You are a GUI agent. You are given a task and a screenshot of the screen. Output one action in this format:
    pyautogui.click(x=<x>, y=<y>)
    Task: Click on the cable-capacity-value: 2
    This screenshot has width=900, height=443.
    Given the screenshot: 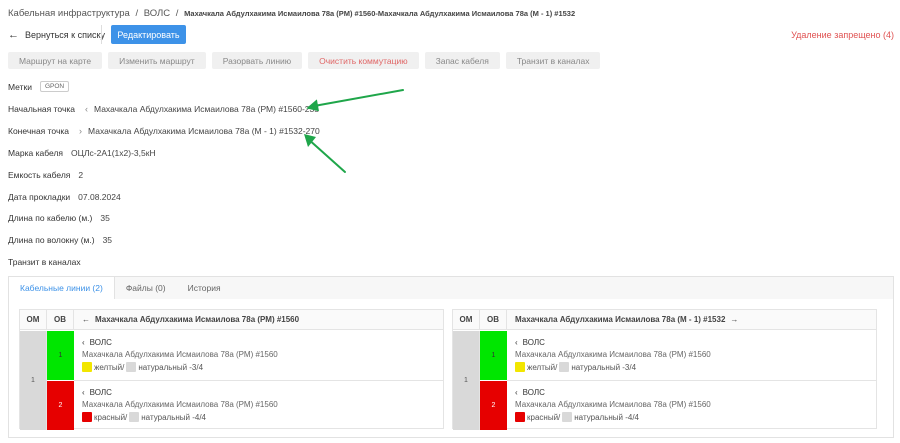 What is the action you would take?
    pyautogui.click(x=81, y=175)
    